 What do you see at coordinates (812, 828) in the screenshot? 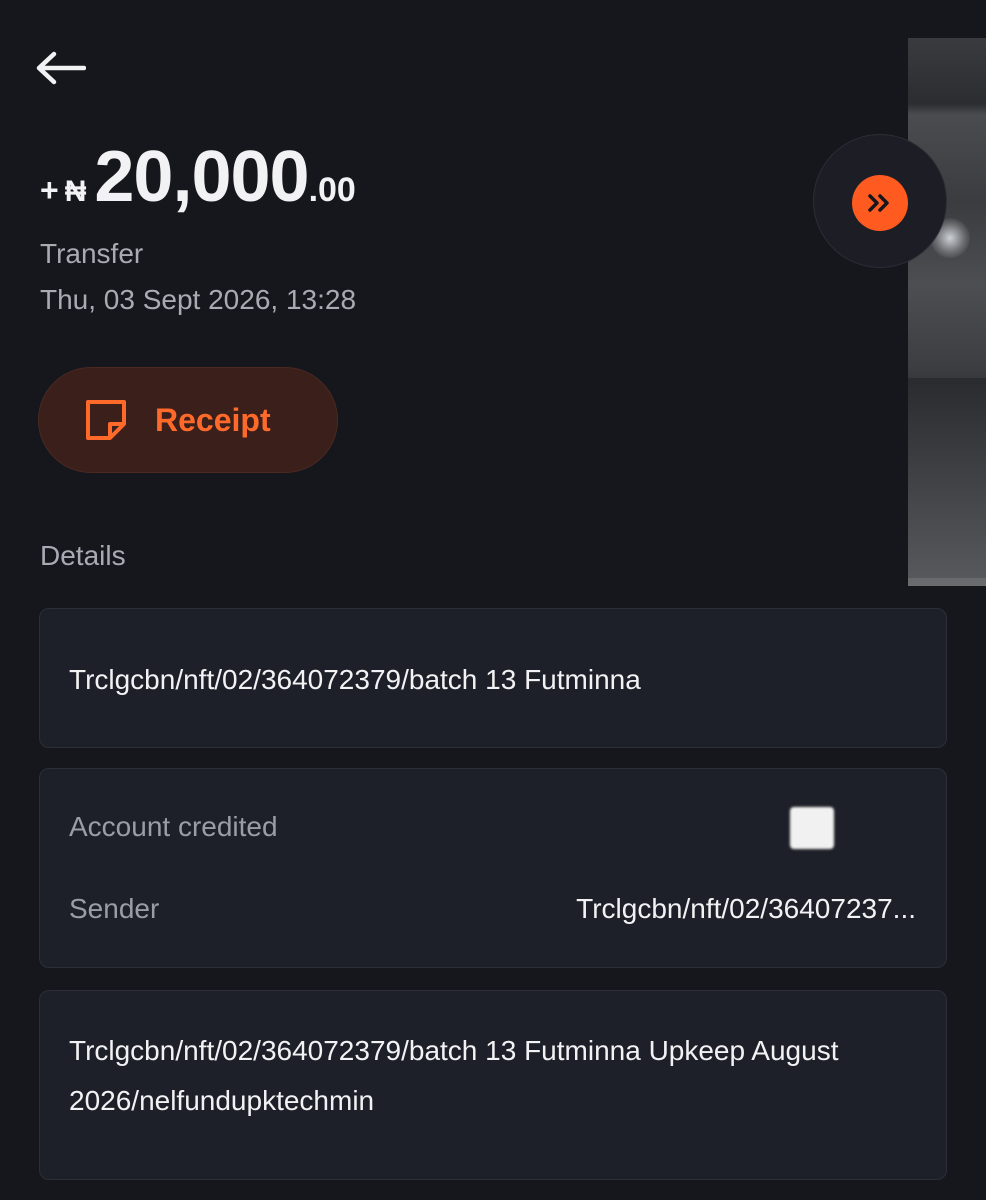
I see `redacted-value` at bounding box center [812, 828].